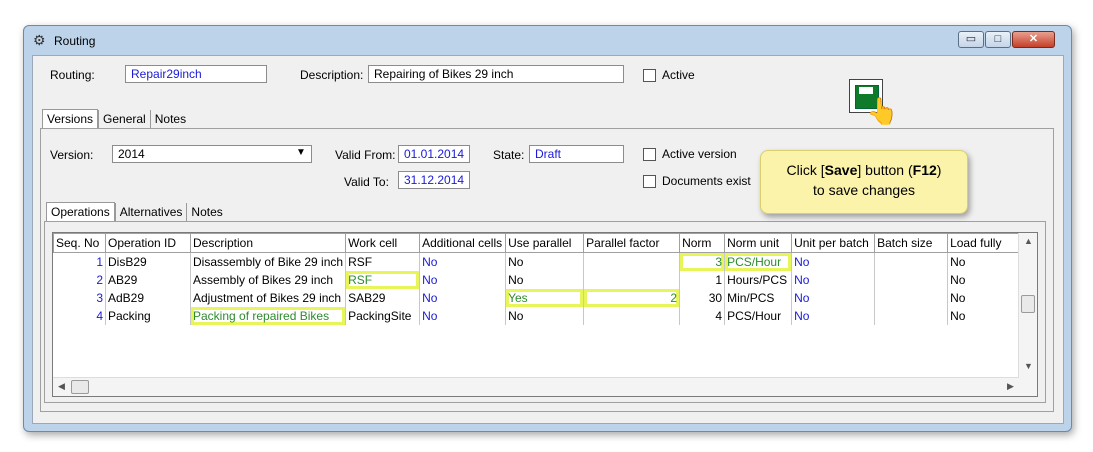 Image resolution: width=1093 pixels, height=452 pixels. What do you see at coordinates (301, 152) in the screenshot?
I see `chevron-down-icon: ▼` at bounding box center [301, 152].